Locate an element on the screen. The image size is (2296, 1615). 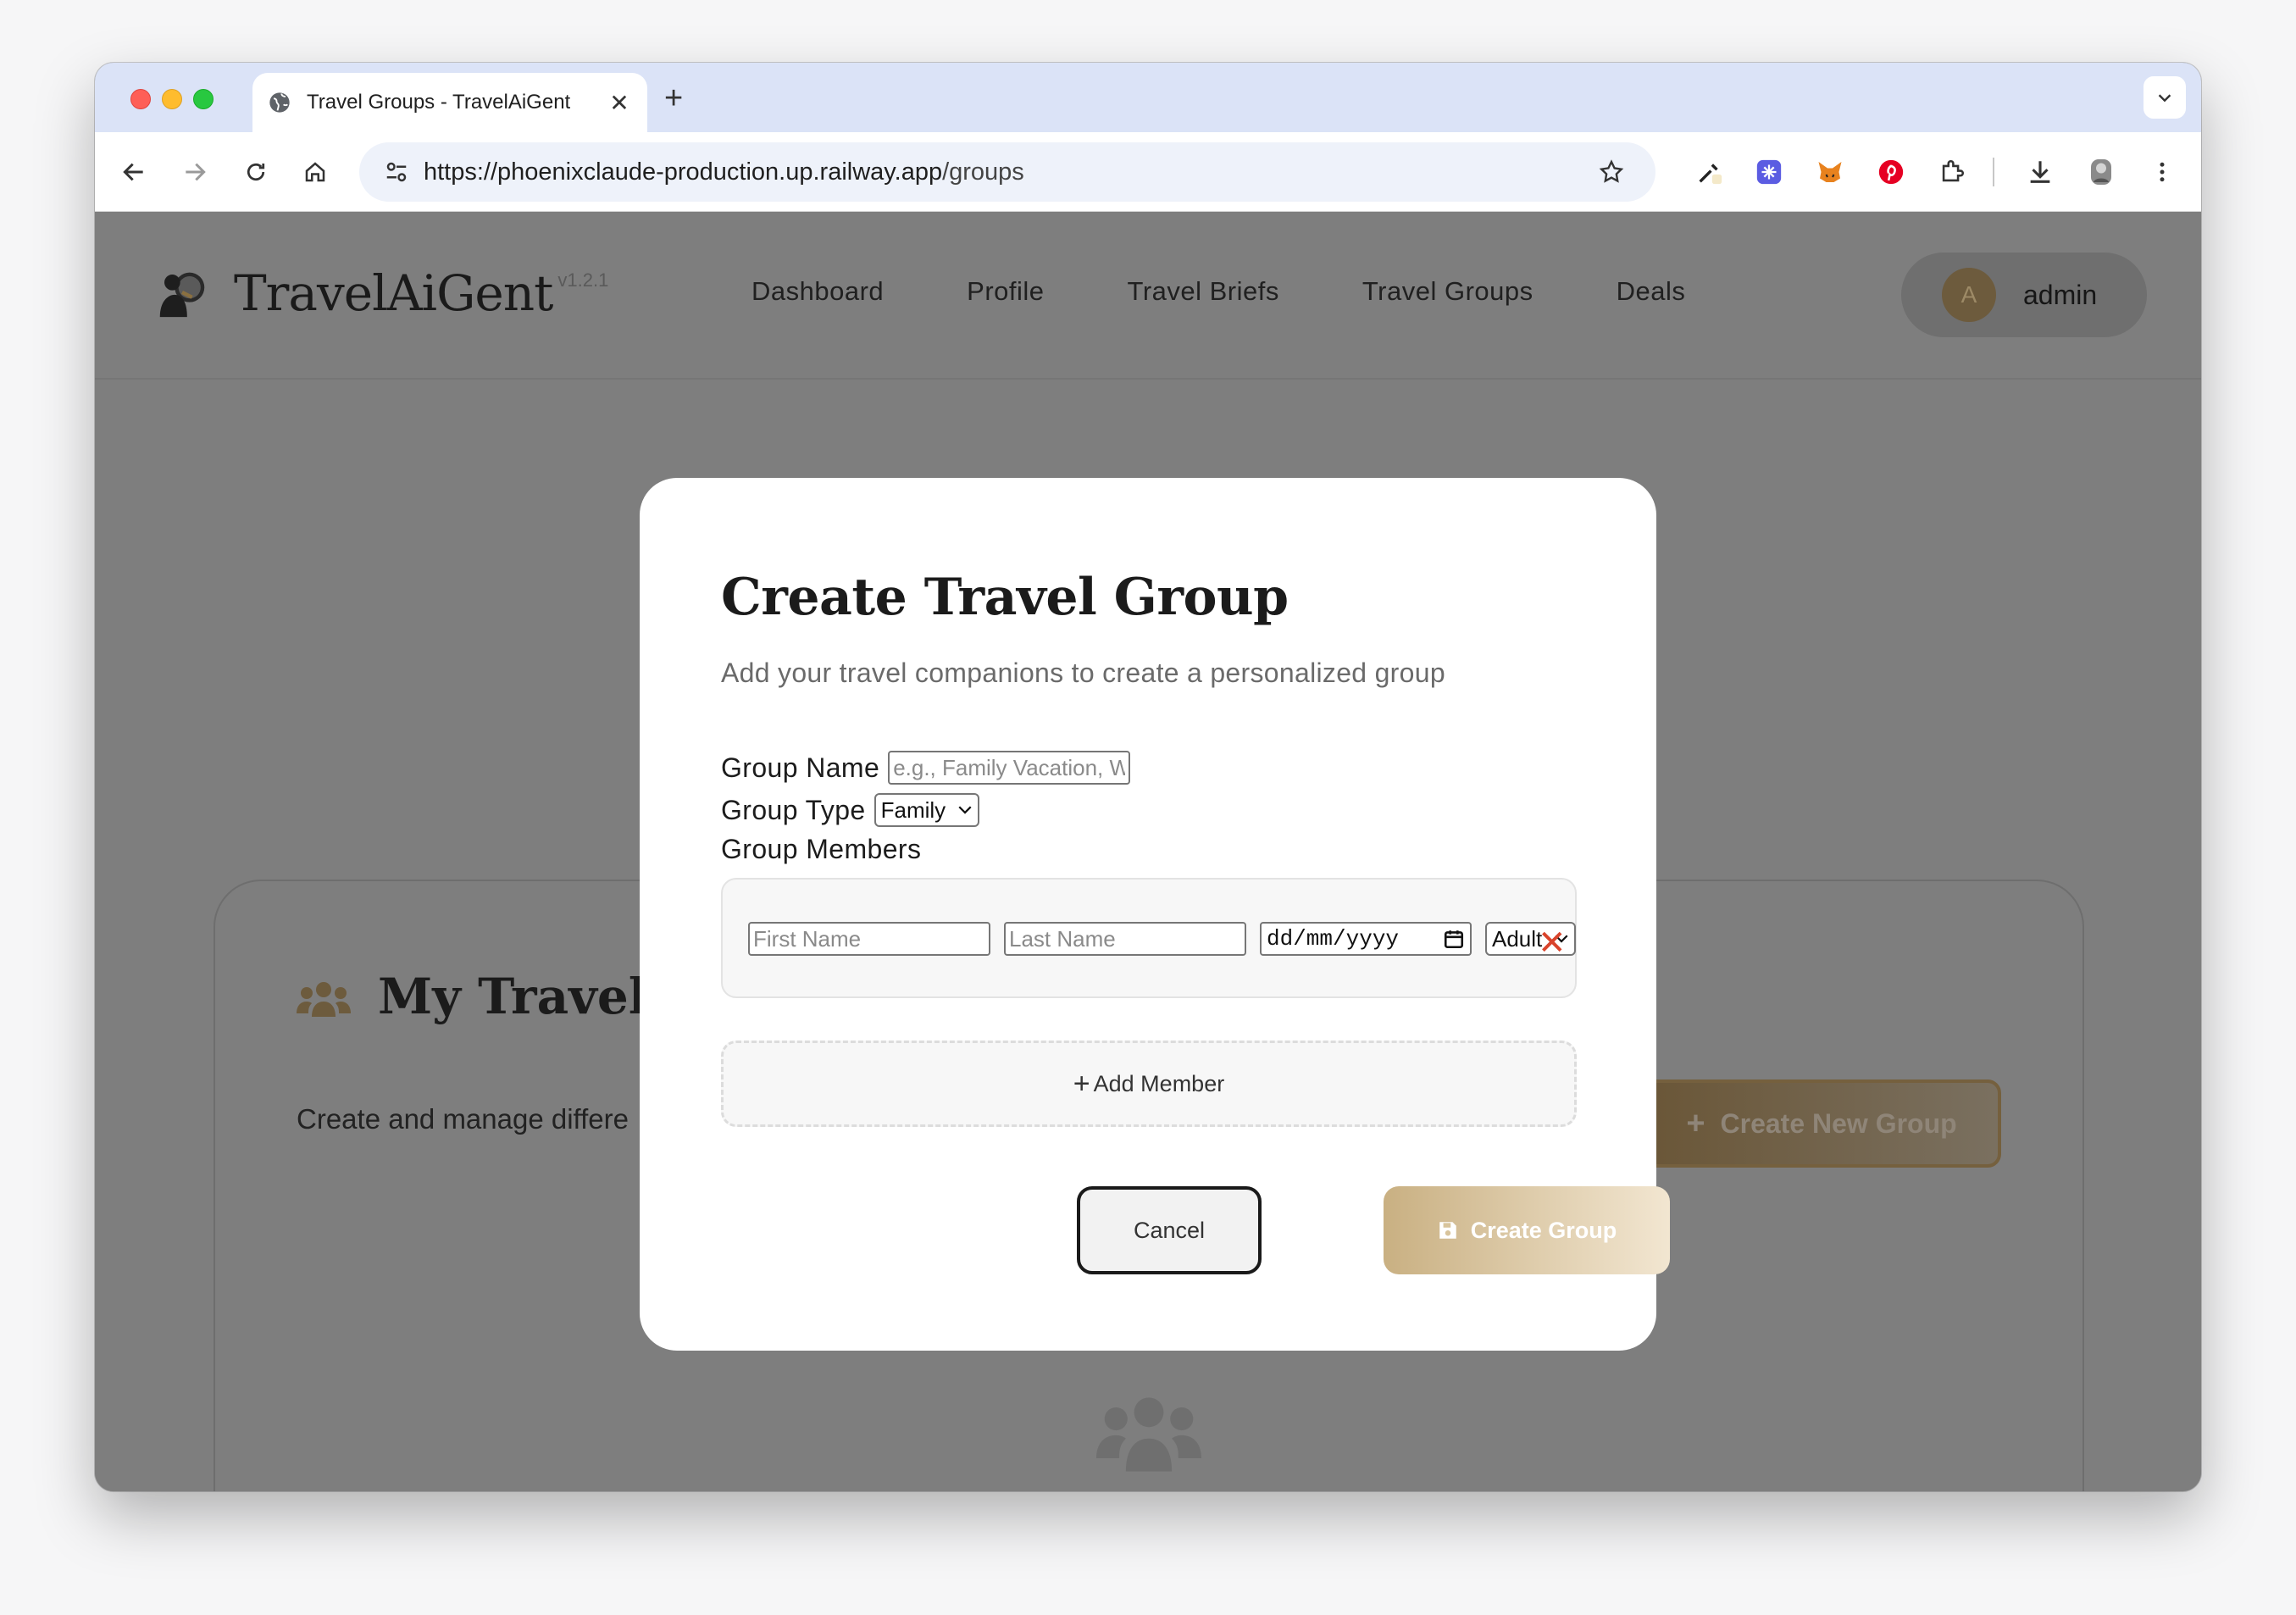
group-type-value: Family is located at coordinates (913, 810).